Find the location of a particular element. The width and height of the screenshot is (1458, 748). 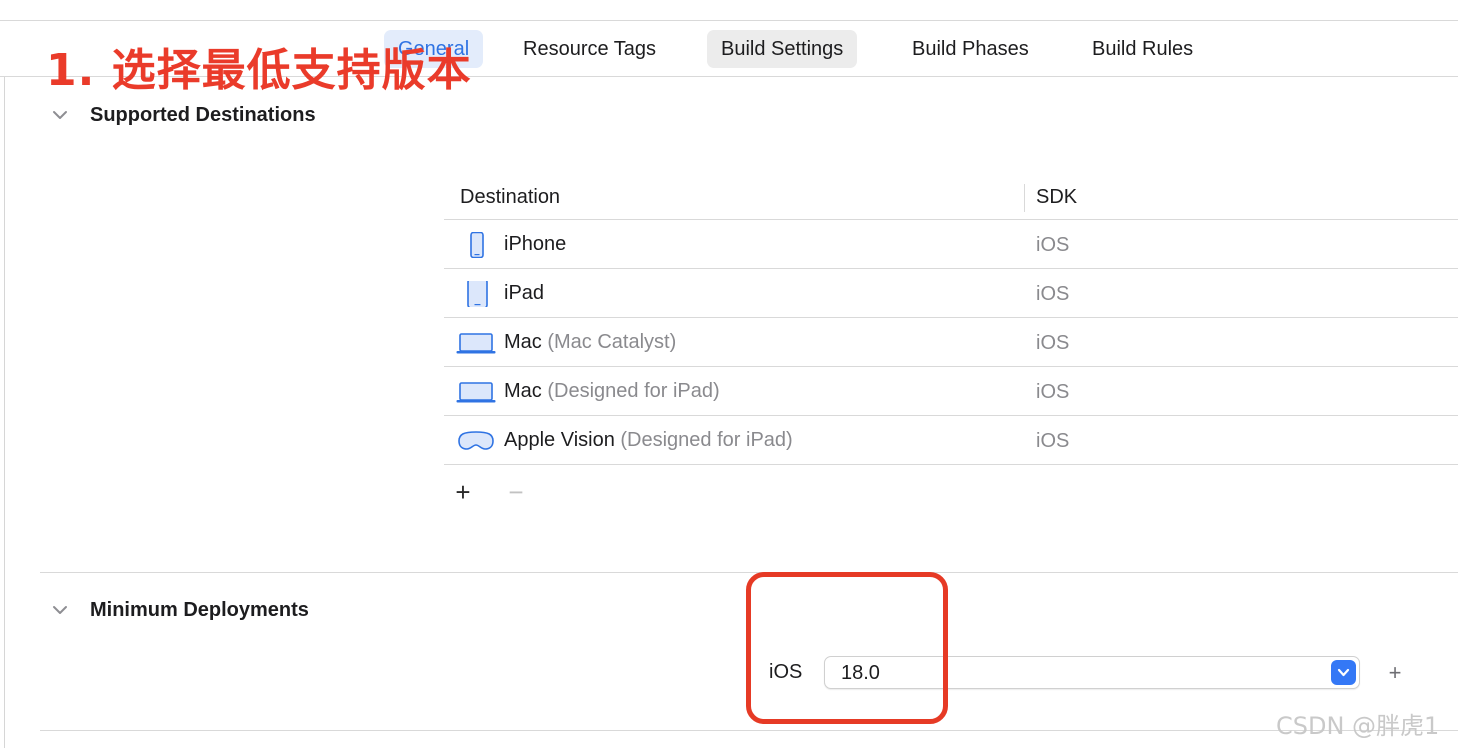

destination-name: Mac (Mac Catalyst) is located at coordinates (590, 342).